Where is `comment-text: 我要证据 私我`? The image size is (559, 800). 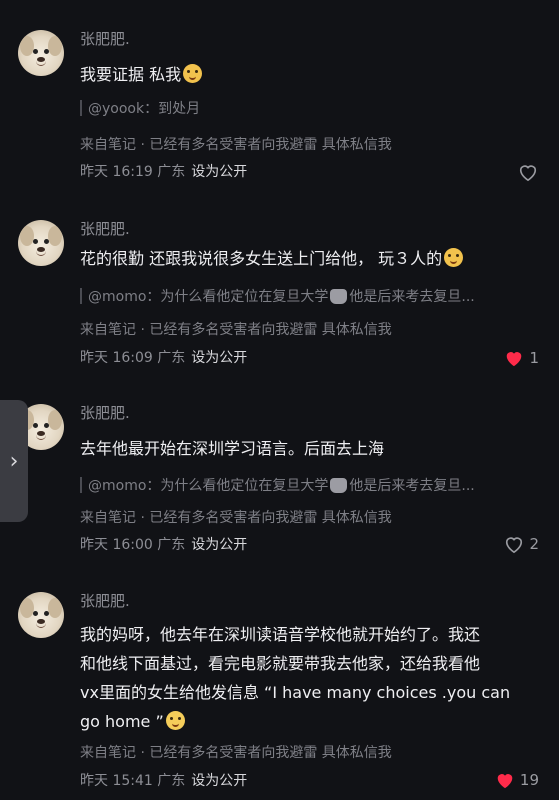
comment-text: 我要证据 私我 is located at coordinates (310, 74).